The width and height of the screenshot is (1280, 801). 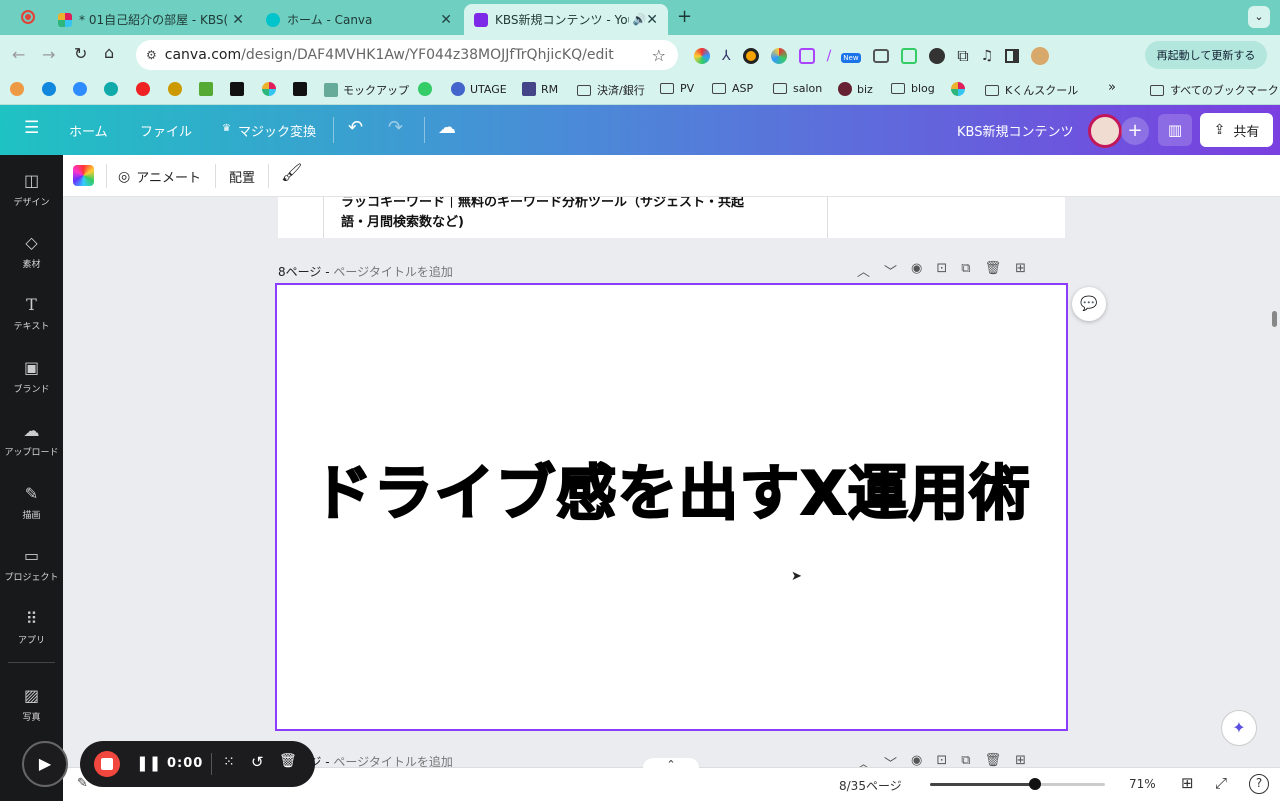 What do you see at coordinates (913, 88) in the screenshot?
I see `bookmark-folder-blog: blog` at bounding box center [913, 88].